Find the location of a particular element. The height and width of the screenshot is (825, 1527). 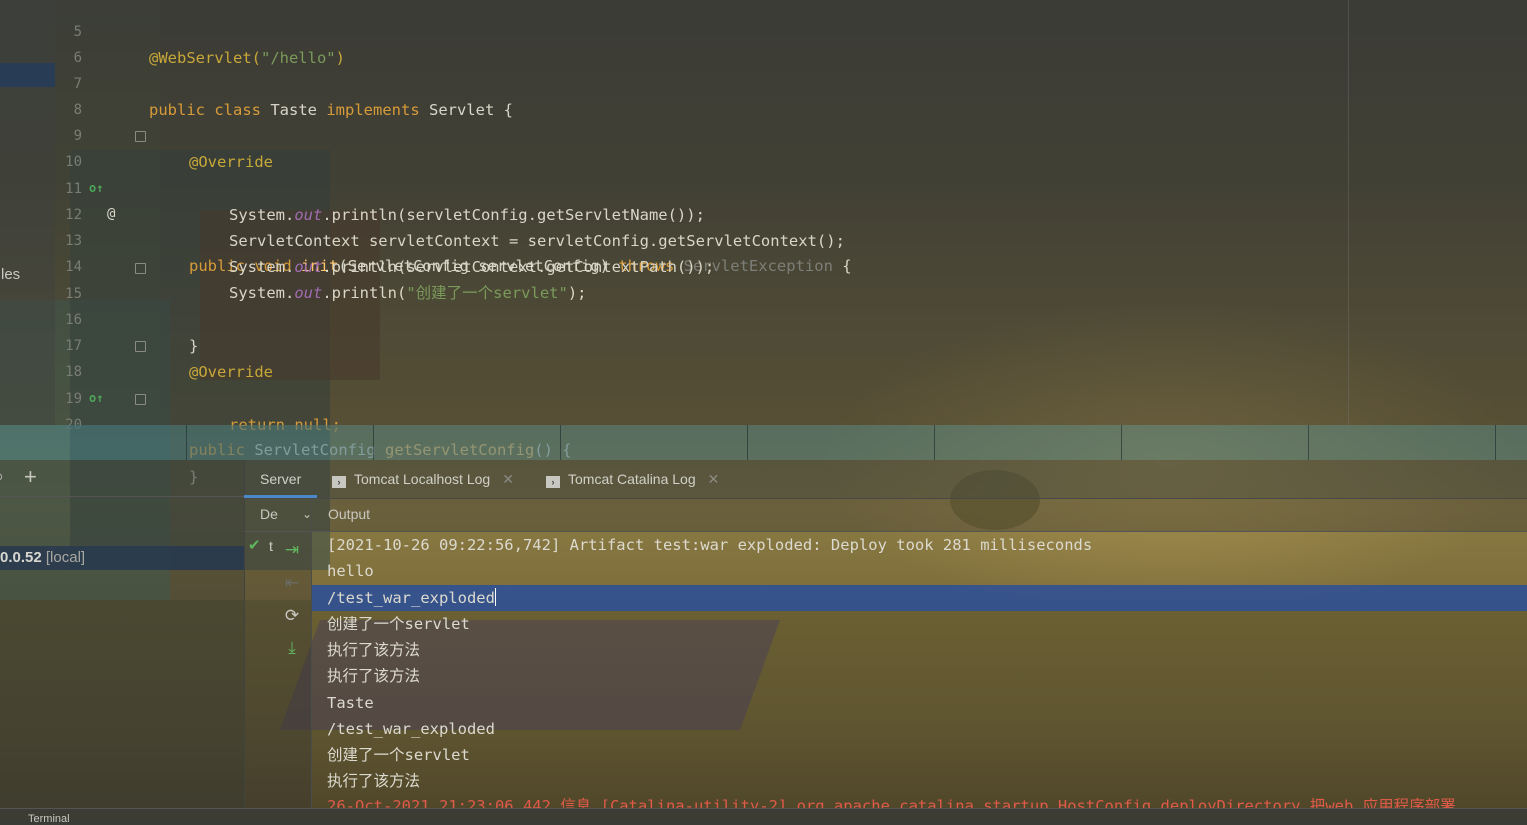

terminal-tab: Terminal is located at coordinates (49, 819).